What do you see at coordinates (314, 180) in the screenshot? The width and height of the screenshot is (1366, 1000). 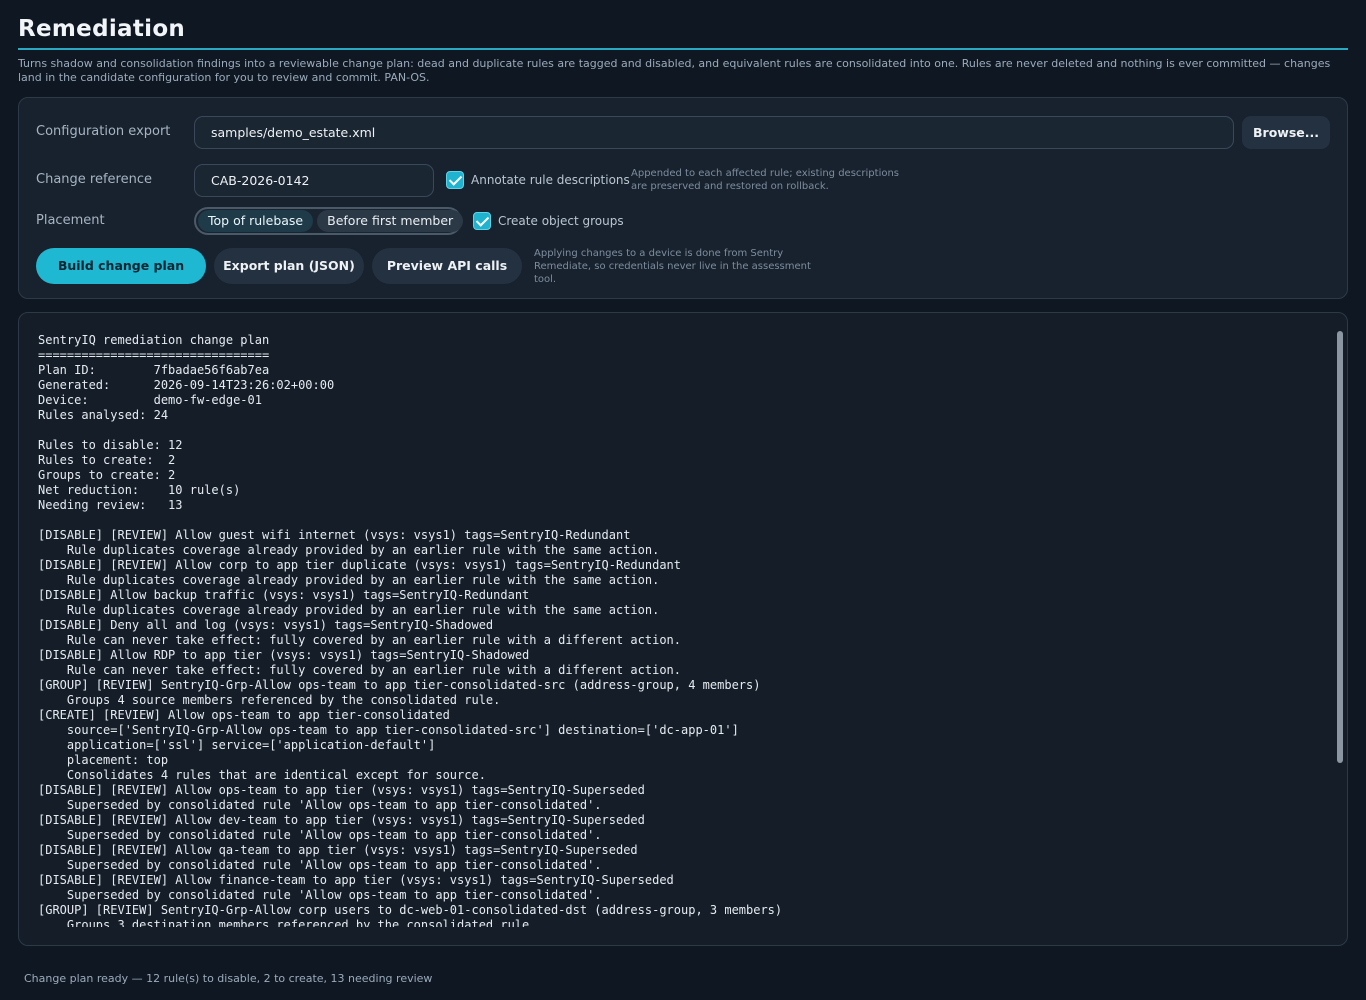 I see `change-reference-input: CAB-2026-0142` at bounding box center [314, 180].